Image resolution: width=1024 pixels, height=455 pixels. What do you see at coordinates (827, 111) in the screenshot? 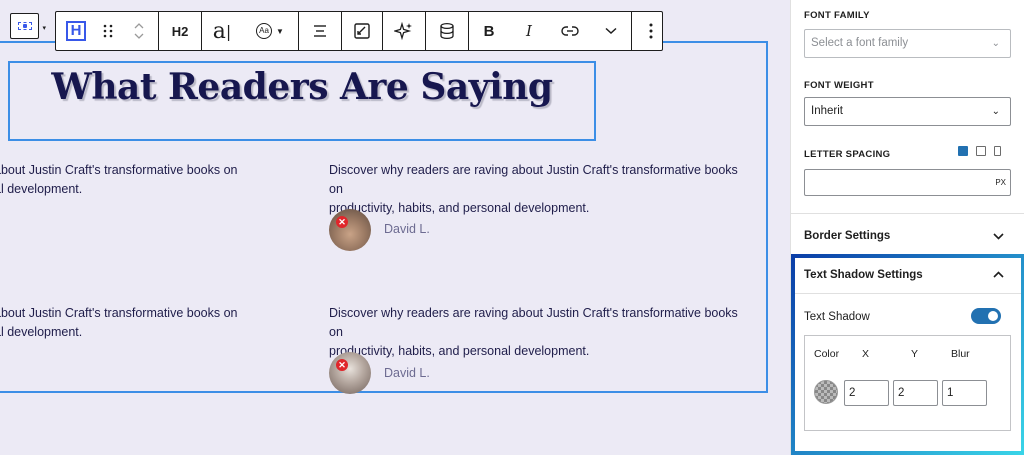
I see `font-weight-value: Inherit` at bounding box center [827, 111].